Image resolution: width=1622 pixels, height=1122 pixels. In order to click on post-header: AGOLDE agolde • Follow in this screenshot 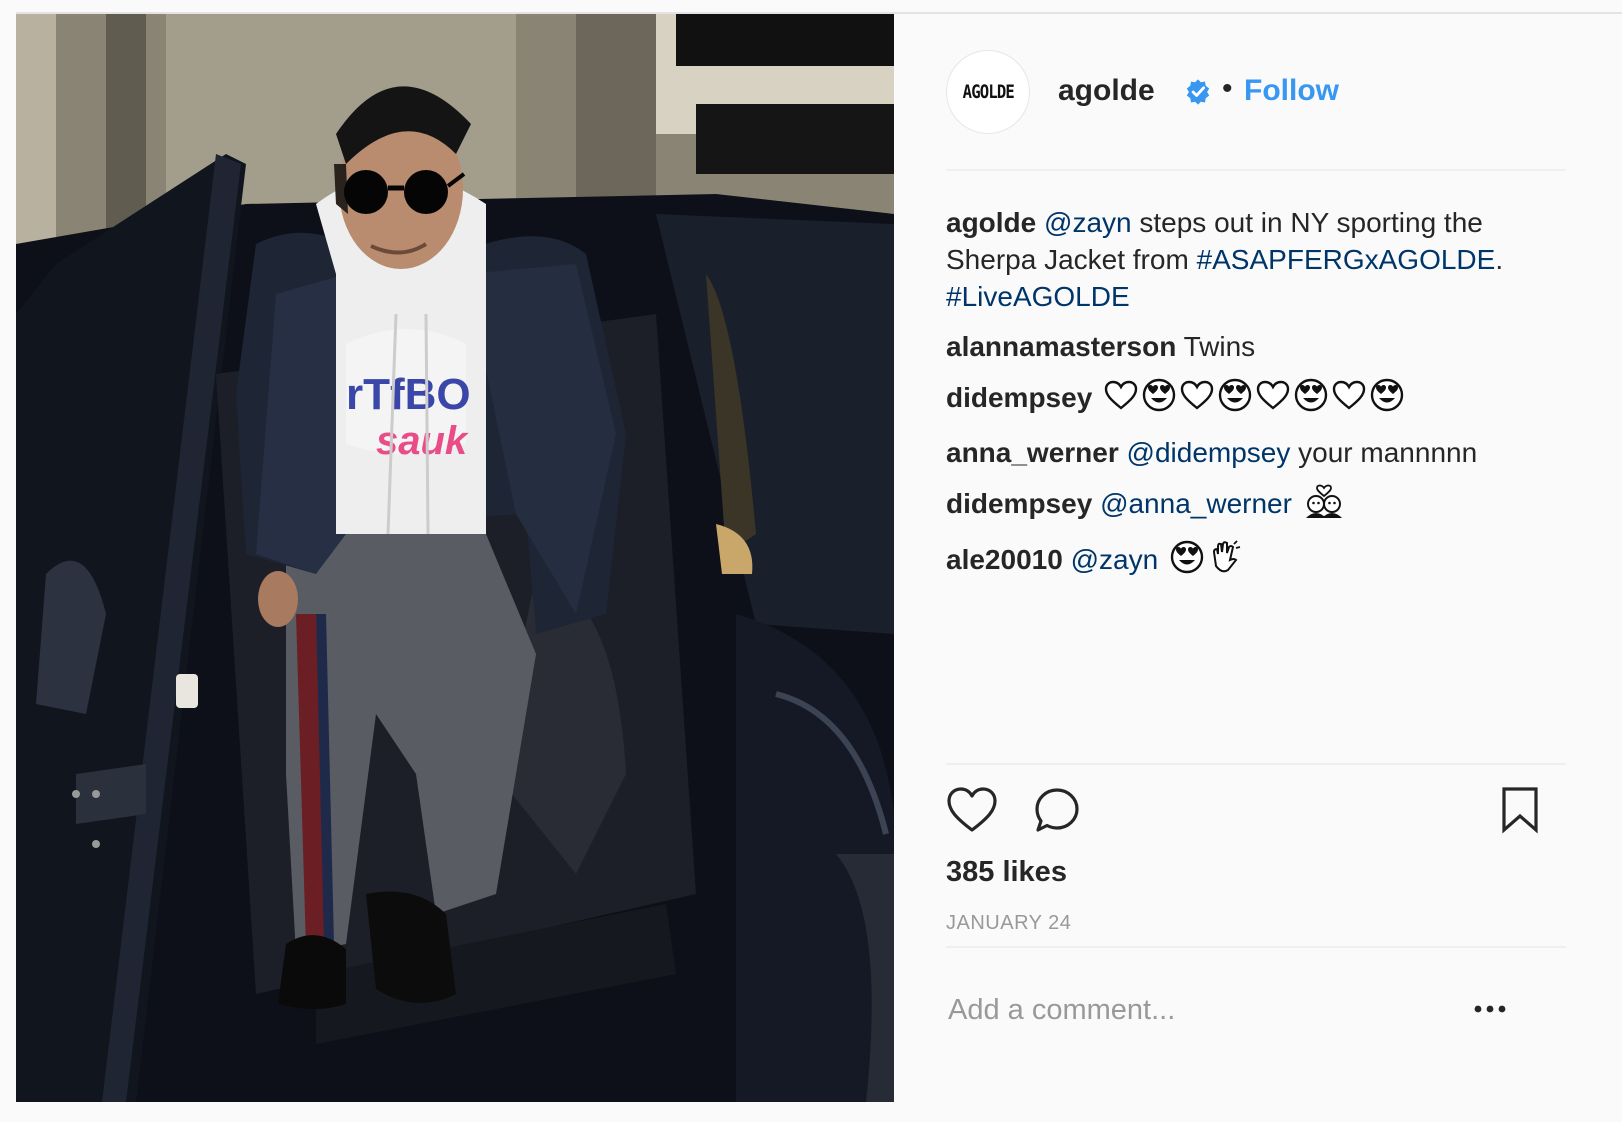, I will do `click(1256, 92)`.